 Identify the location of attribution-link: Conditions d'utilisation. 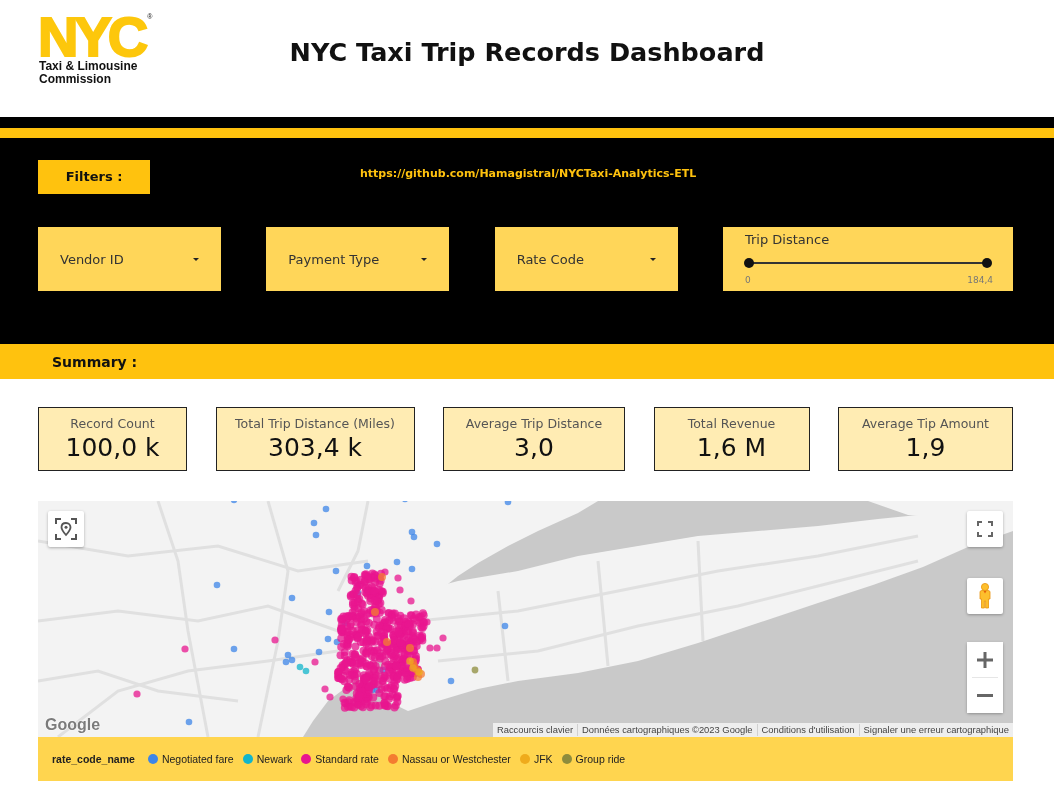
(807, 730).